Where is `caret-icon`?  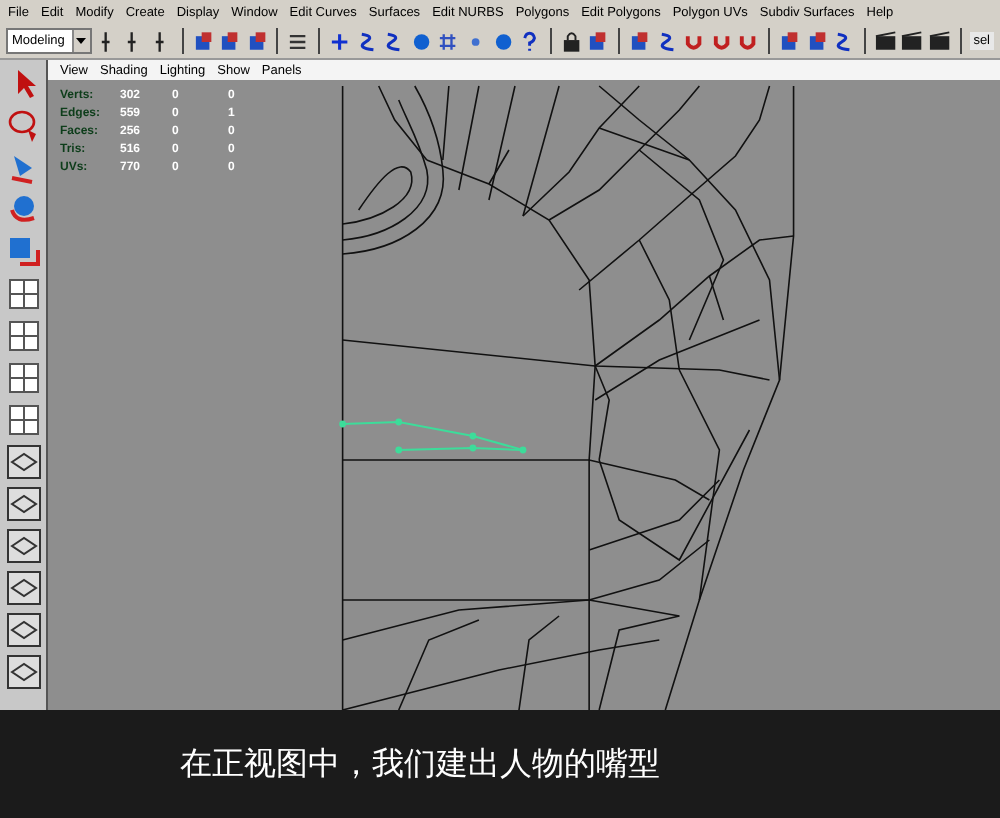 caret-icon is located at coordinates (81, 41).